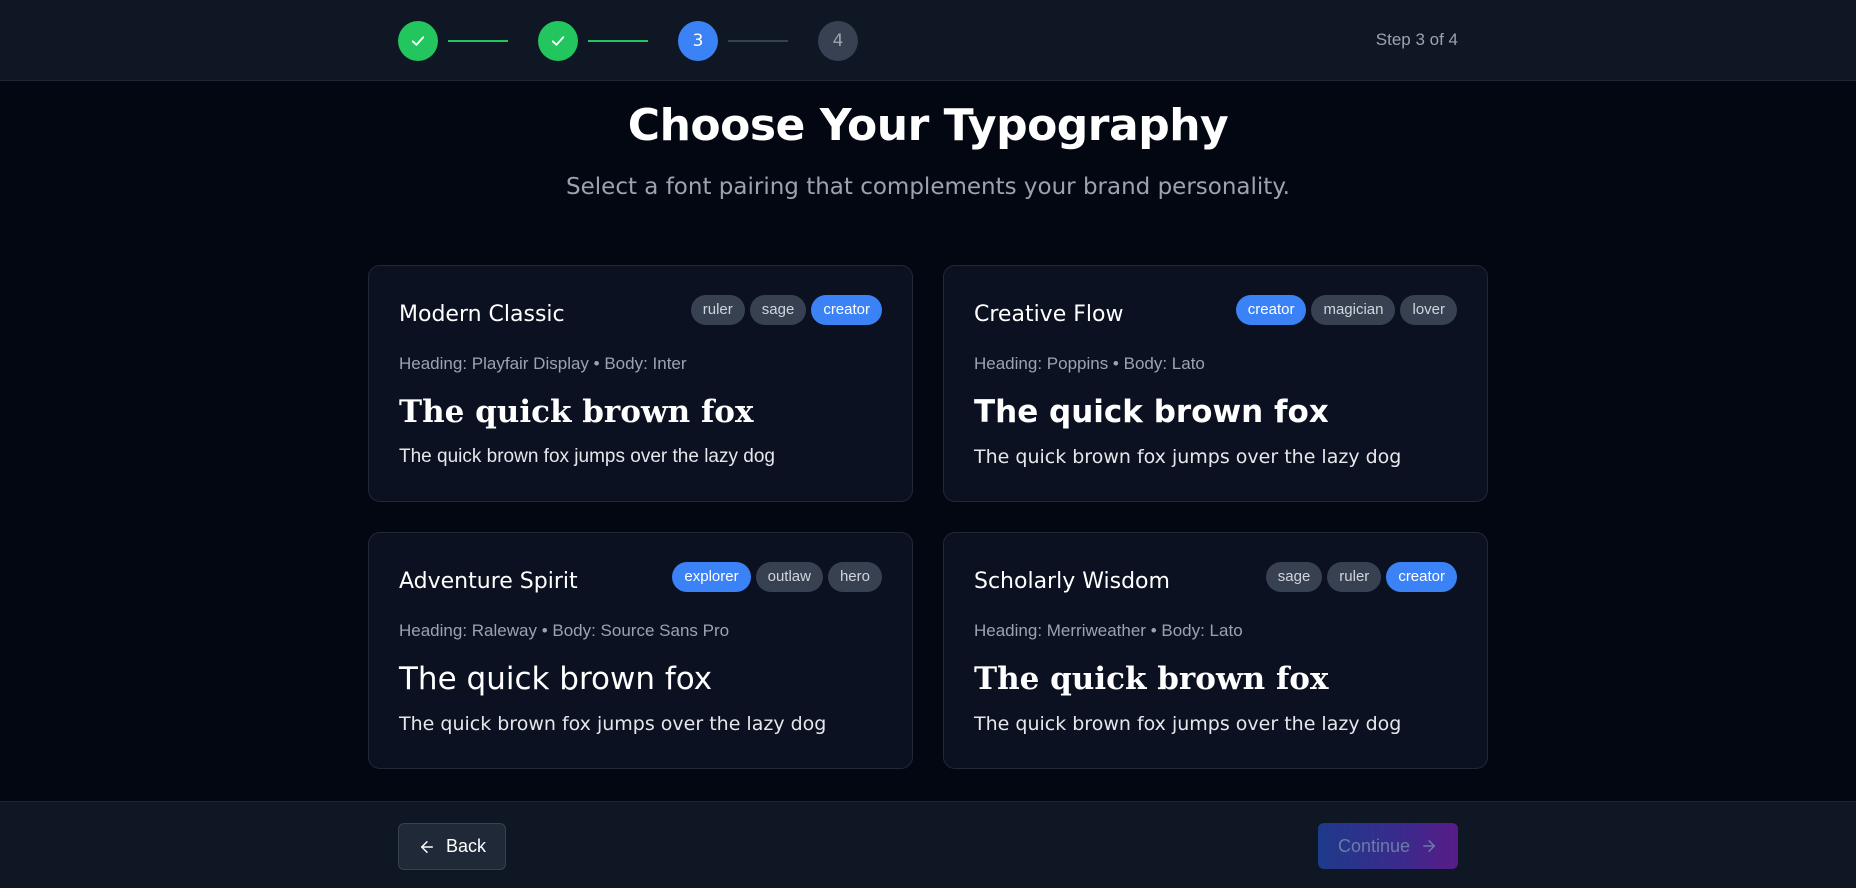  I want to click on tag-hero: hero, so click(854, 577).